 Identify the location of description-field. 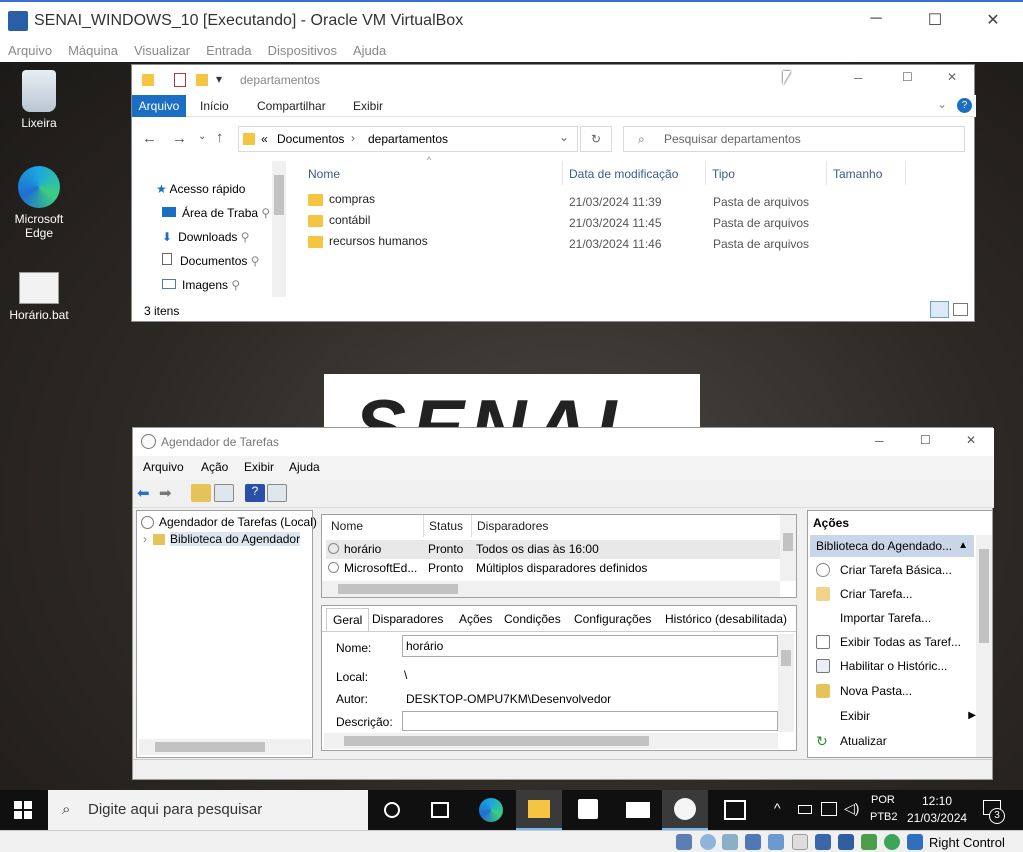
(590, 721).